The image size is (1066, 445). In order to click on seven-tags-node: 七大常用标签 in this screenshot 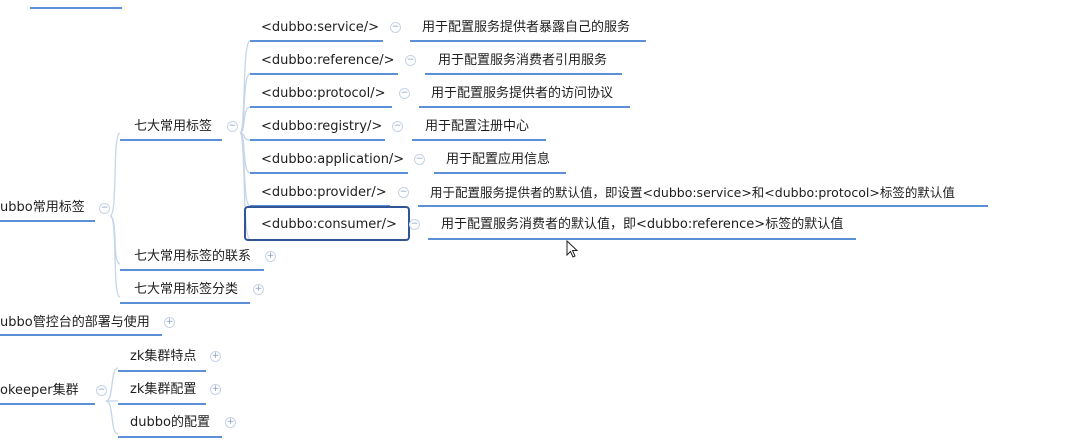, I will do `click(173, 127)`.